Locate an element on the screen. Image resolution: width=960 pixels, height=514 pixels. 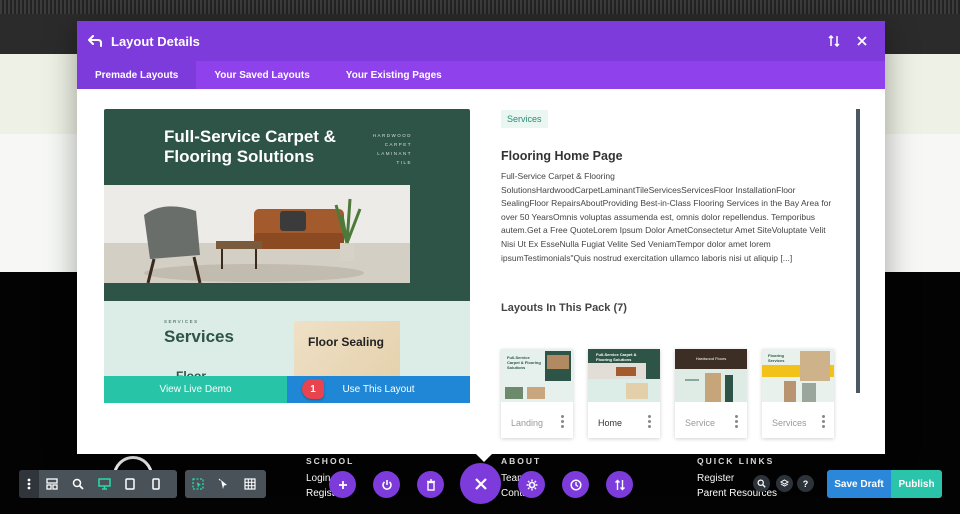
publish-button: Publish is located at coordinates (916, 484).